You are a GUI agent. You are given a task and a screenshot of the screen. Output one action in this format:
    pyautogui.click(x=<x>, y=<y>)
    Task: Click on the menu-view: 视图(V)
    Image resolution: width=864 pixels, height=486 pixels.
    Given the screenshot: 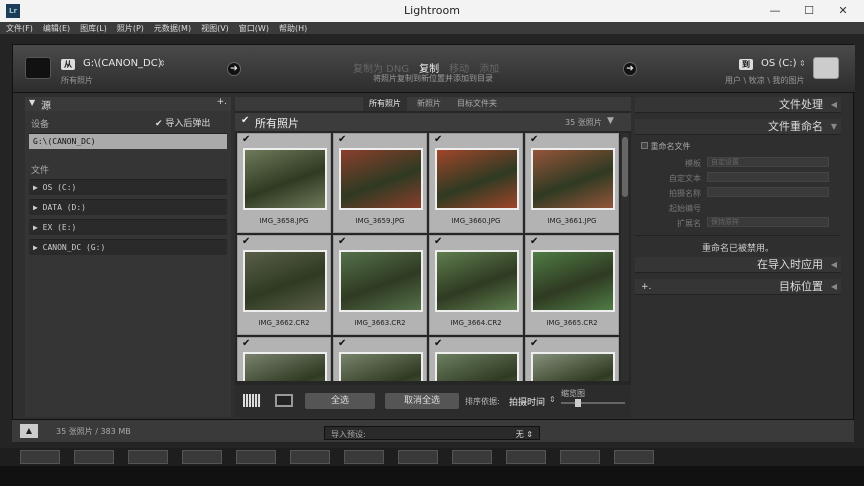 What is the action you would take?
    pyautogui.click(x=215, y=28)
    